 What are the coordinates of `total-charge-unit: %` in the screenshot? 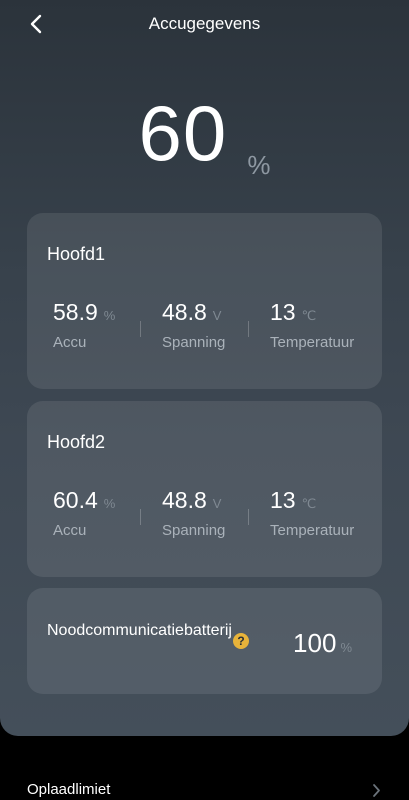 It's located at (259, 165).